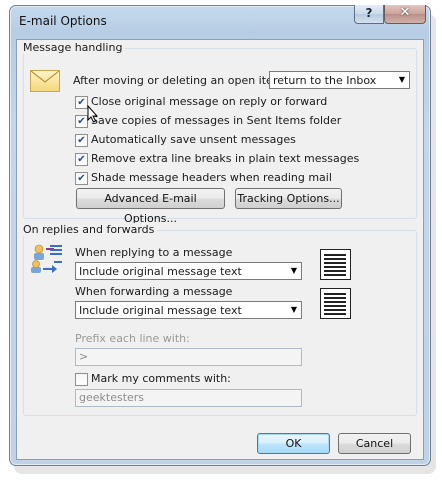  Describe the element at coordinates (211, 177) in the screenshot. I see `shade-headers-label: Shade message headers when reading mail` at that location.